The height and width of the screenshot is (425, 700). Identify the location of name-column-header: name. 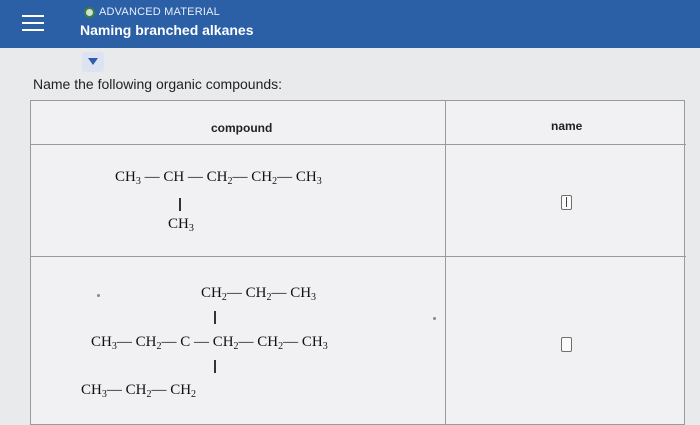
(567, 126).